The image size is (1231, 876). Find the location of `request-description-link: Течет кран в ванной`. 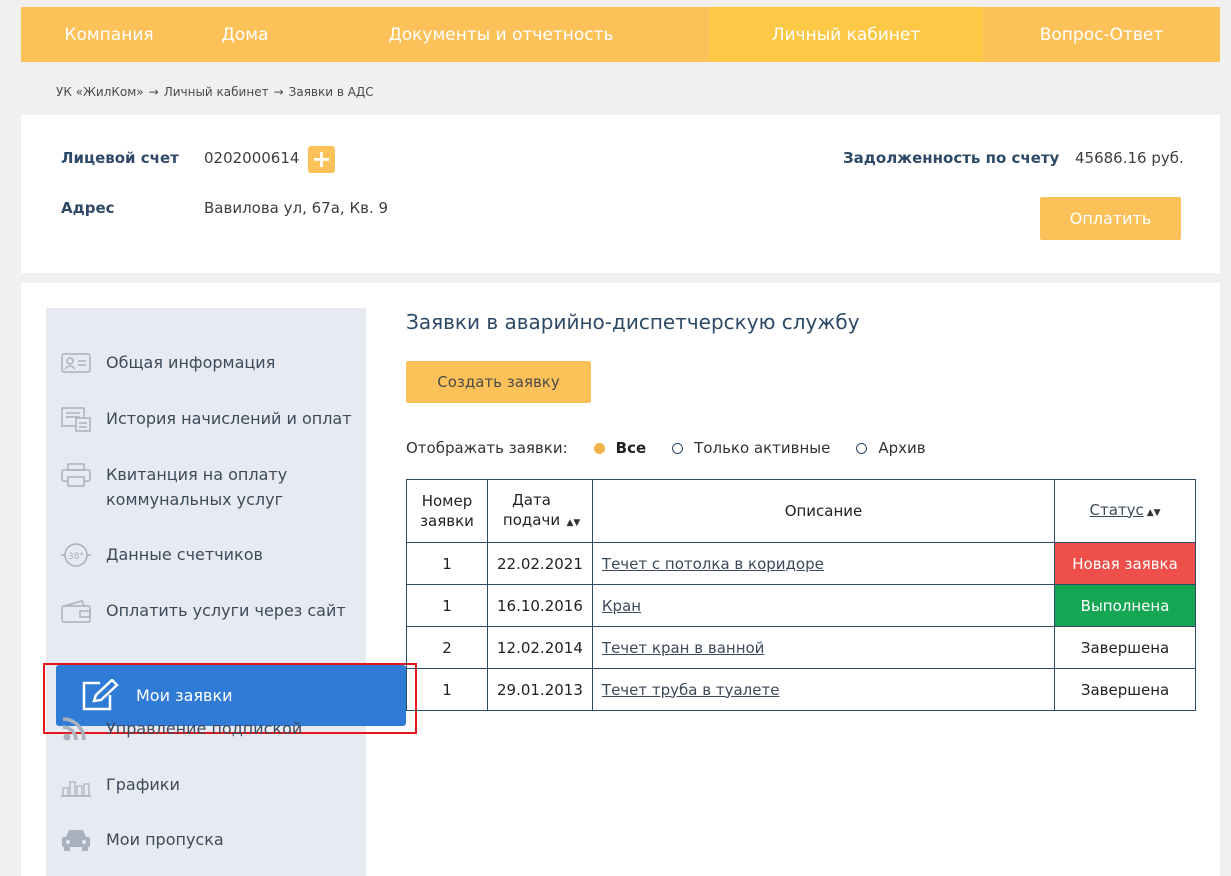

request-description-link: Течет кран в ванной is located at coordinates (683, 648).